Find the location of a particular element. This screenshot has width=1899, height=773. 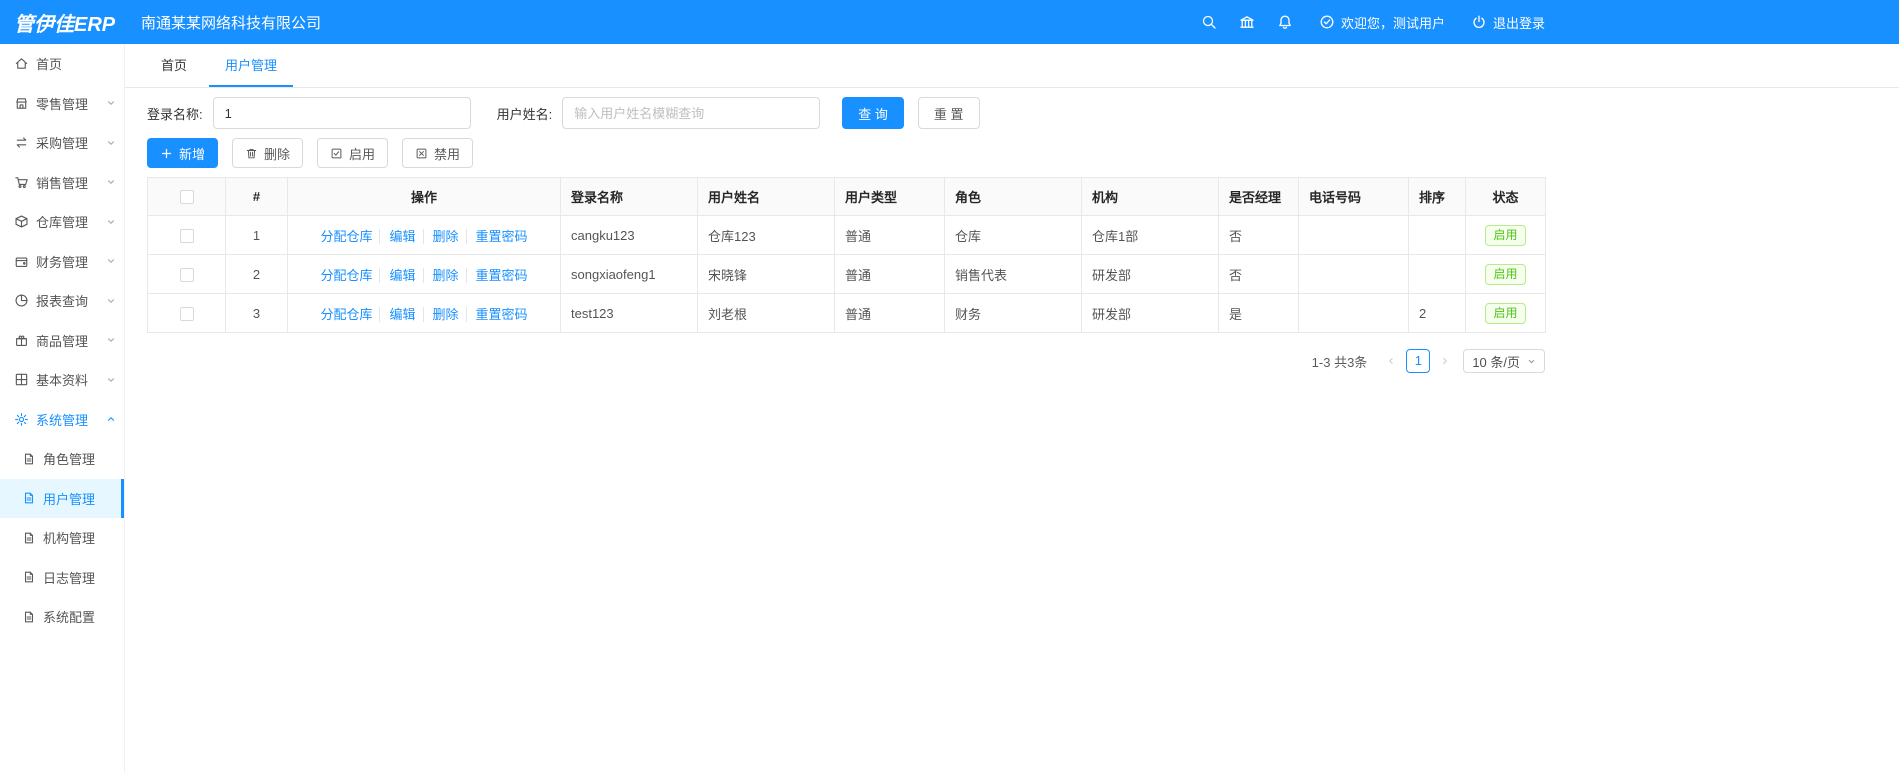

sidebar-item-label: 首页 is located at coordinates (49, 65).